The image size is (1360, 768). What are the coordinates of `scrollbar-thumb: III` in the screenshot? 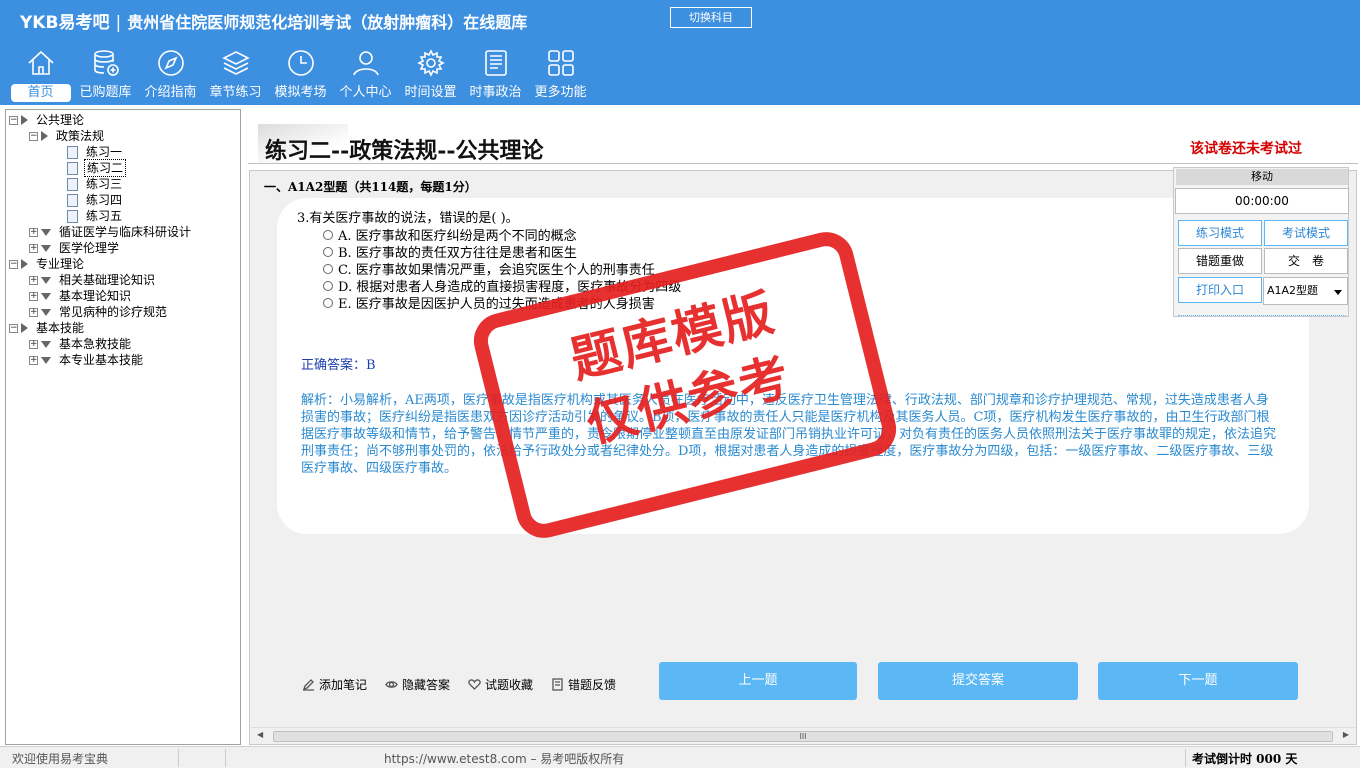 It's located at (803, 736).